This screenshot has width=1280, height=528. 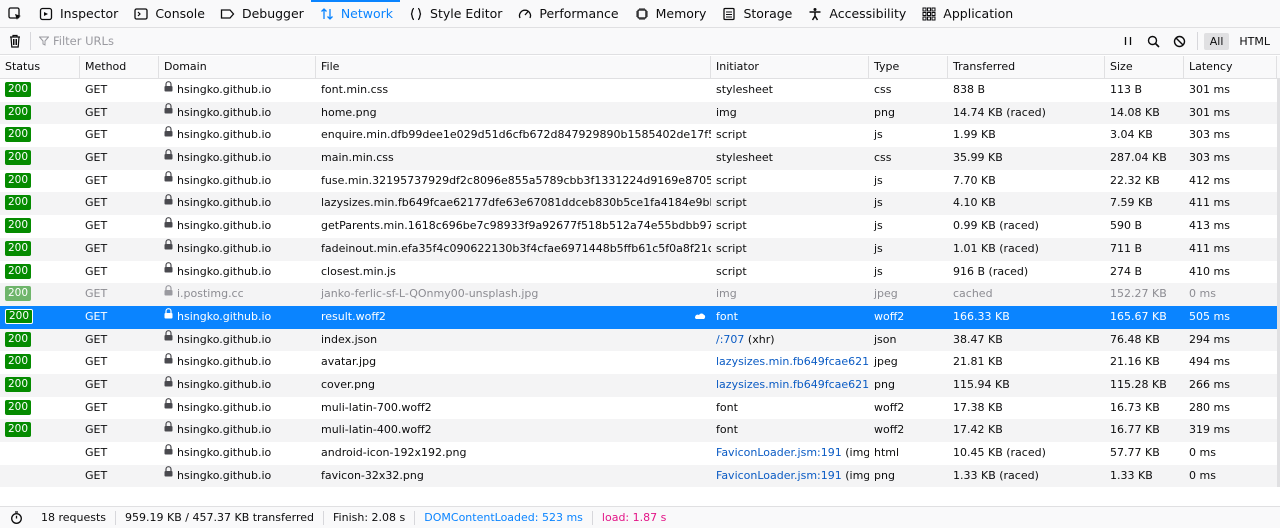 What do you see at coordinates (355, 13) in the screenshot?
I see `tab-network: Network` at bounding box center [355, 13].